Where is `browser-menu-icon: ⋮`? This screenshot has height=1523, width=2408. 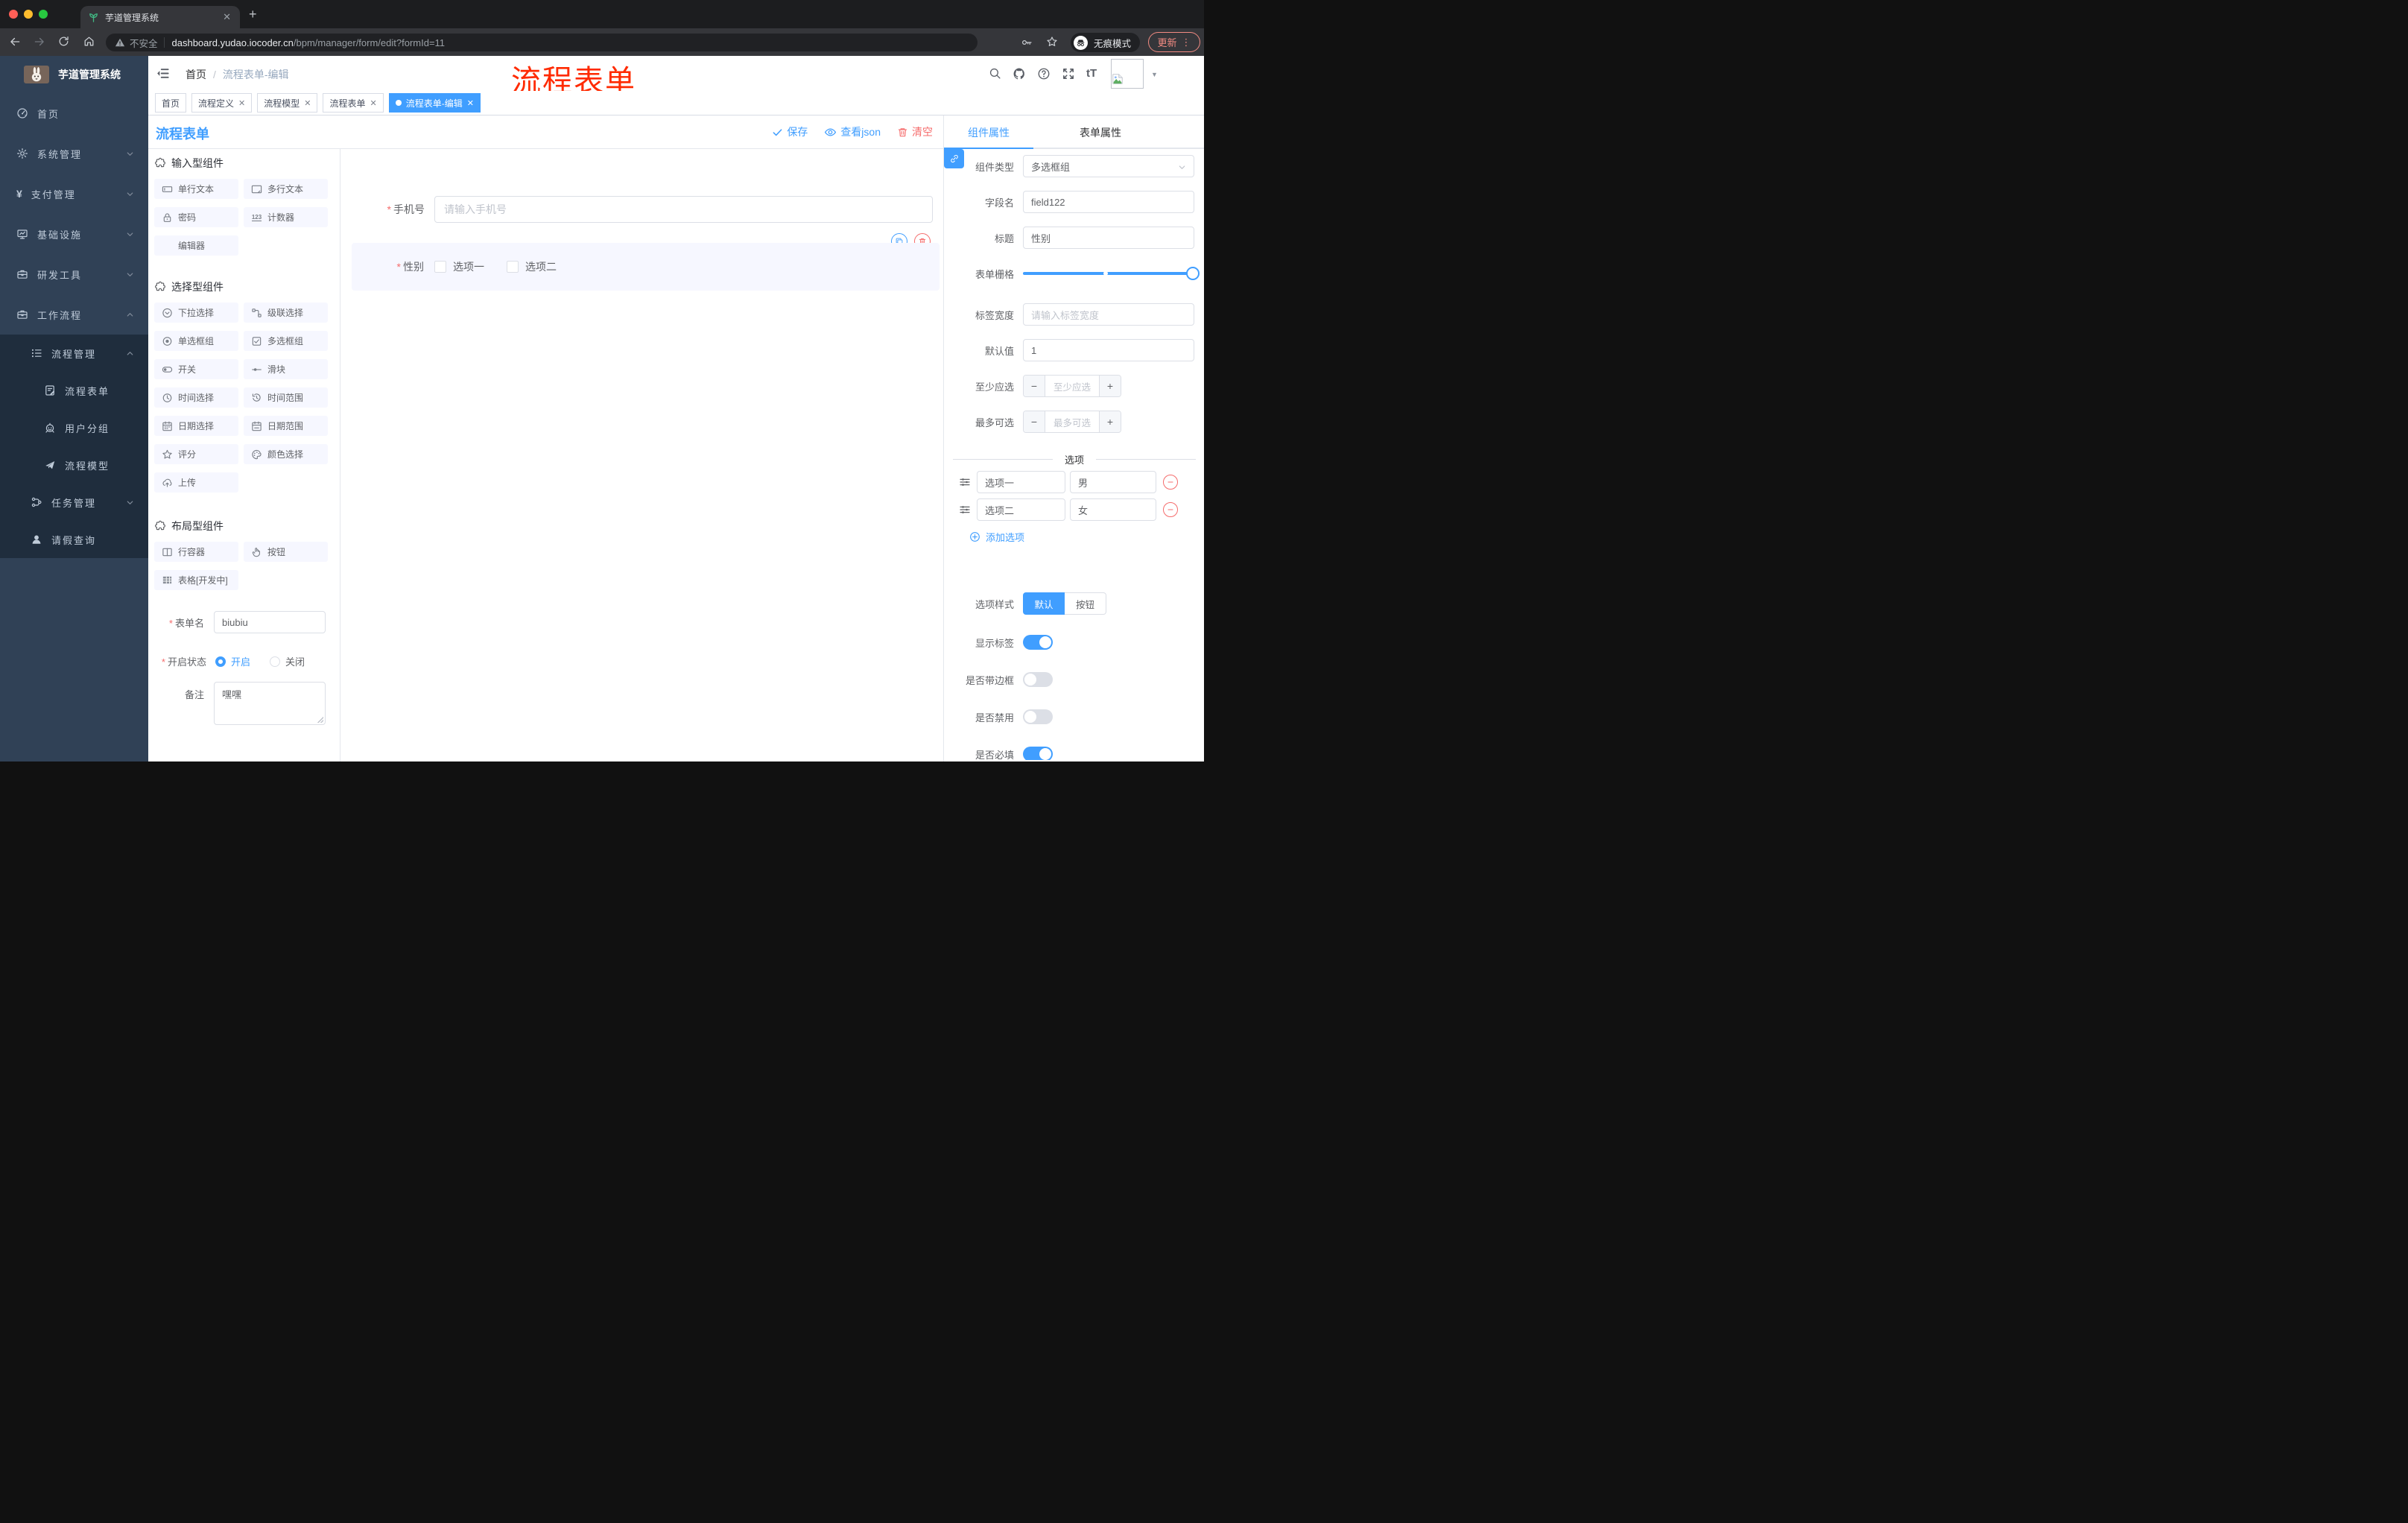 browser-menu-icon: ⋮ is located at coordinates (1186, 43).